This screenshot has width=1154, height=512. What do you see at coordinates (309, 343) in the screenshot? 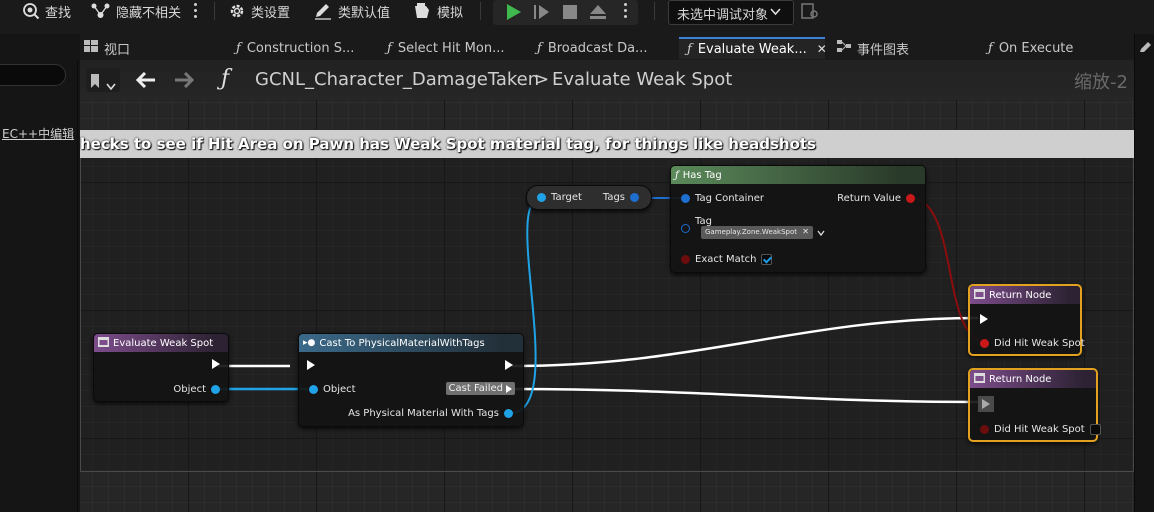
I see `cast-icon: ▸●` at bounding box center [309, 343].